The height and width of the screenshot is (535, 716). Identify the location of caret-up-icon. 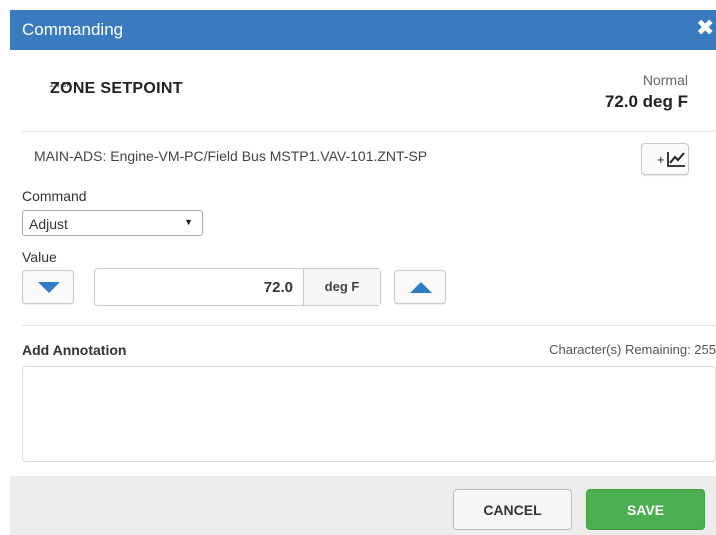
(421, 287).